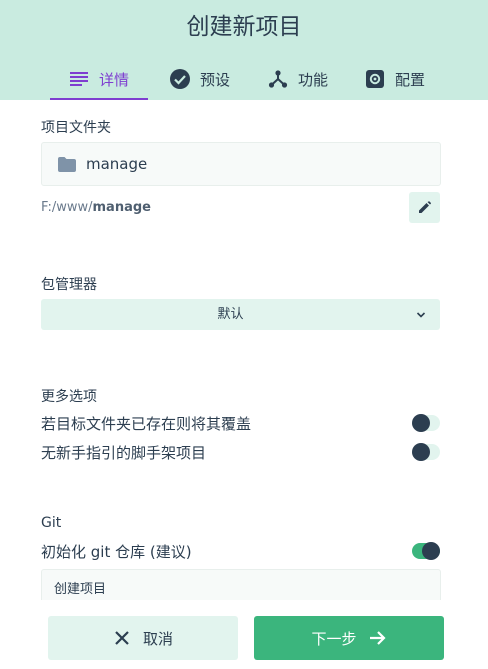 The image size is (488, 669). Describe the element at coordinates (278, 79) in the screenshot. I see `fork-icon` at that location.